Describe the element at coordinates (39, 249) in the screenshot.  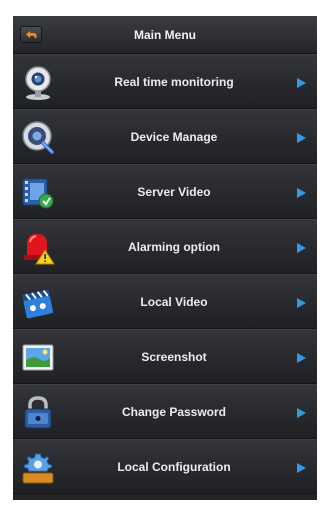
I see `alarm-siren-icon` at that location.